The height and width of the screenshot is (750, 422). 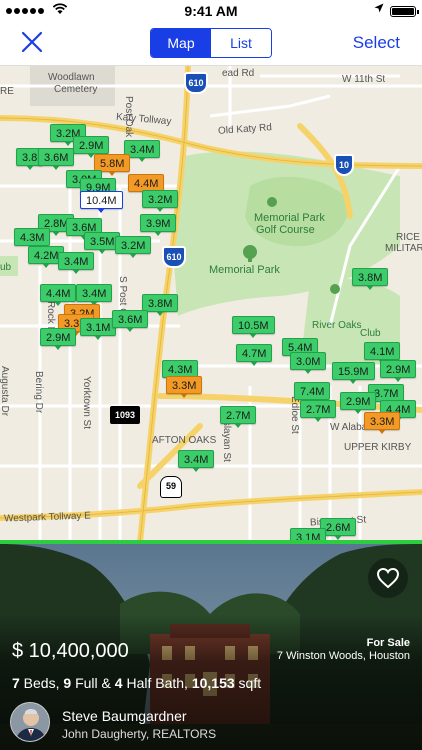 What do you see at coordinates (124, 716) in the screenshot?
I see `agent-name: Steve Baumgardner` at bounding box center [124, 716].